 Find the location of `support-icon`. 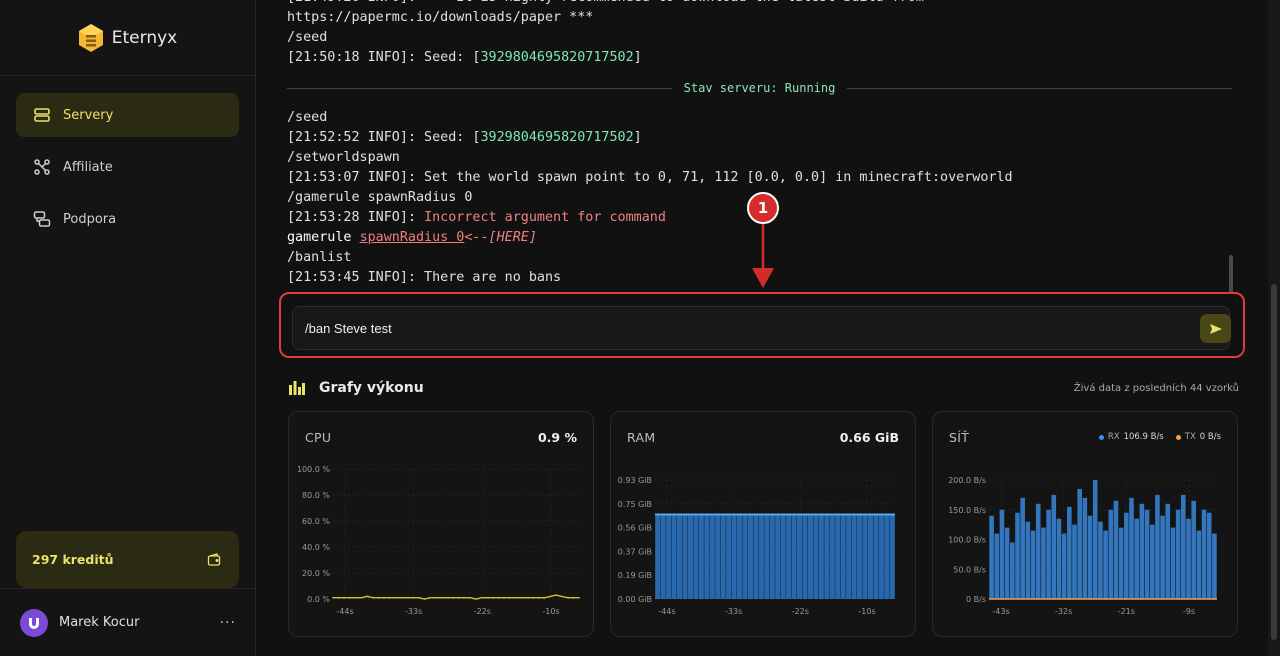

support-icon is located at coordinates (42, 219).